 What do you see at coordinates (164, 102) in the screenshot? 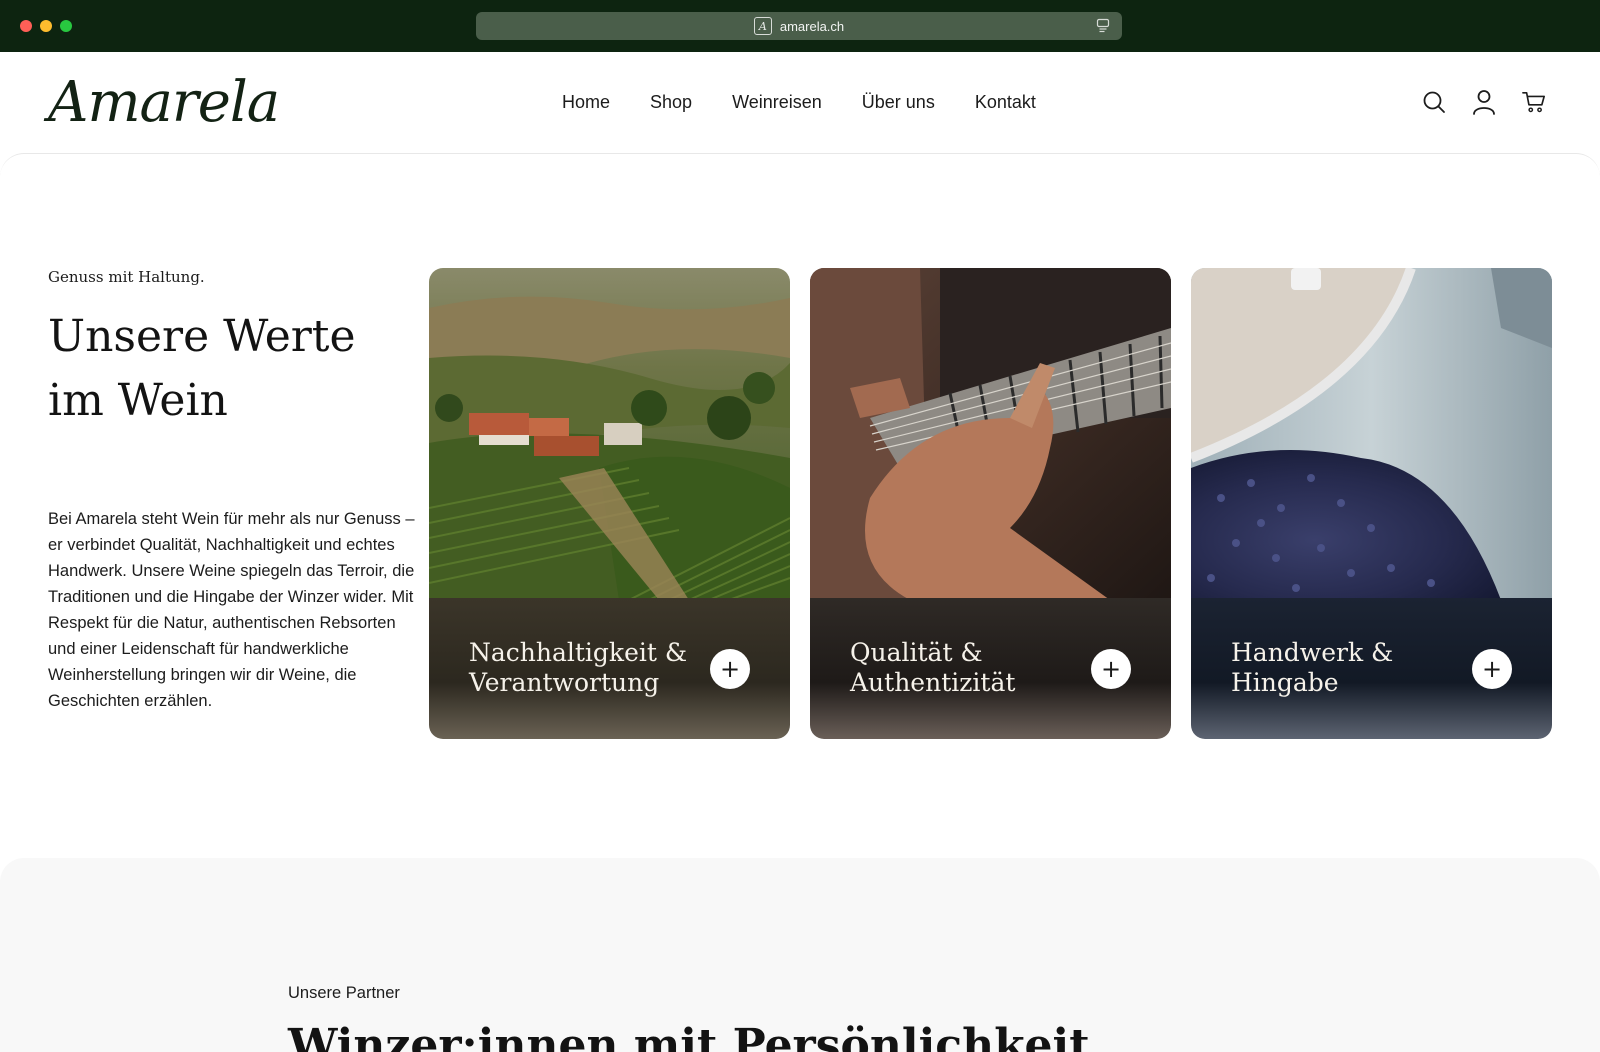
I see `site-logo: Amarela` at bounding box center [164, 102].